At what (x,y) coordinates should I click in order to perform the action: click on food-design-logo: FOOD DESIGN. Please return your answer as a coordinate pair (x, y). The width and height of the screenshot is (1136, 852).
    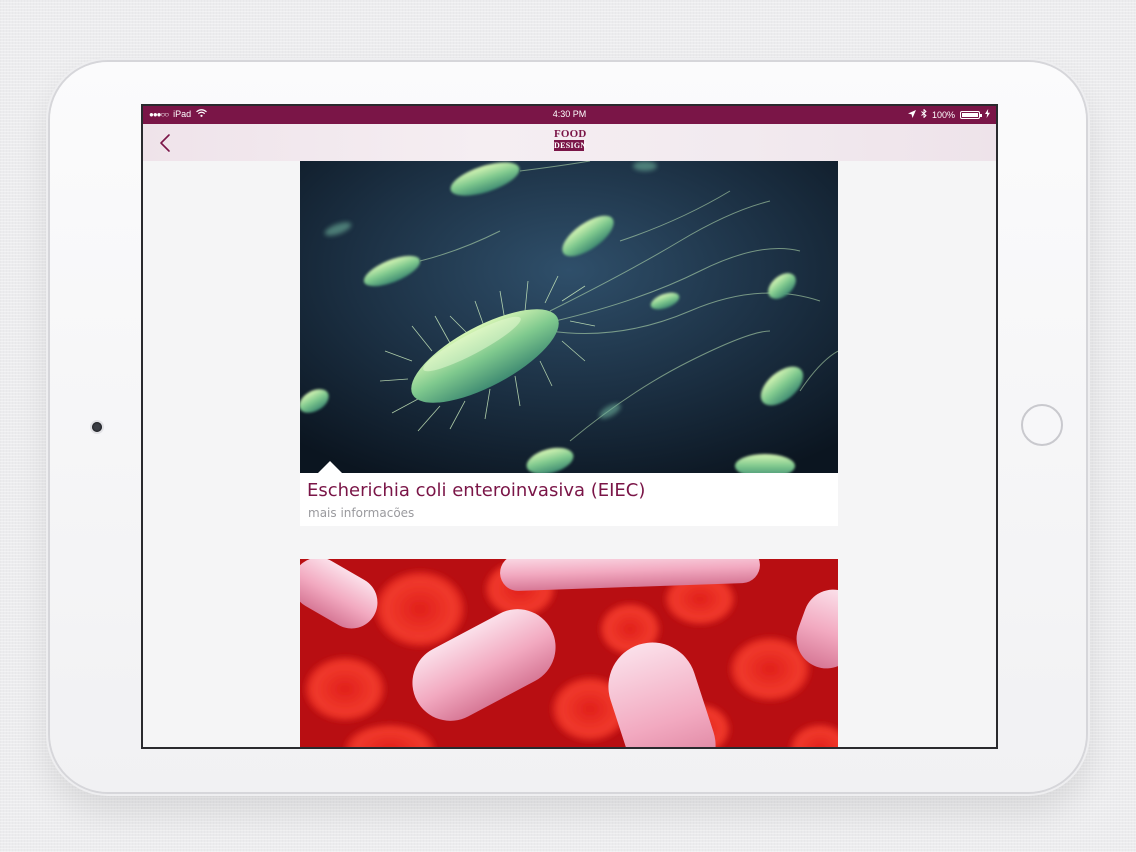
    Looking at the image, I should click on (570, 139).